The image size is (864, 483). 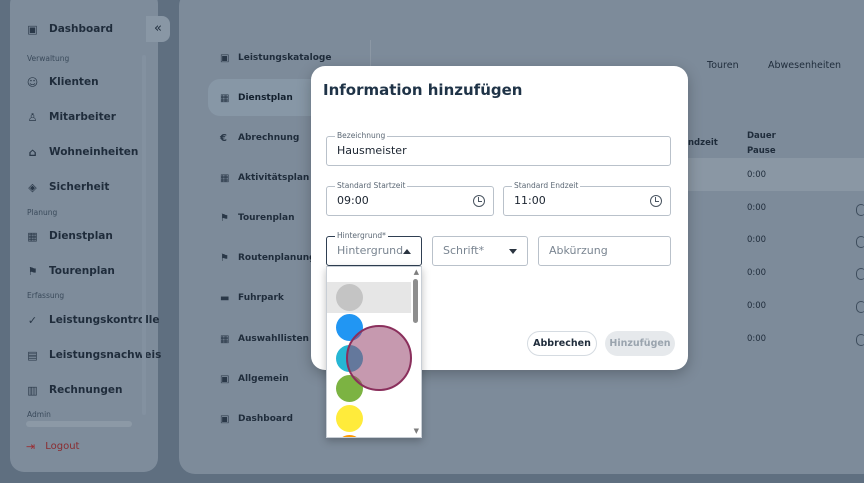 What do you see at coordinates (263, 379) in the screenshot?
I see `subnav-label: Allgemein` at bounding box center [263, 379].